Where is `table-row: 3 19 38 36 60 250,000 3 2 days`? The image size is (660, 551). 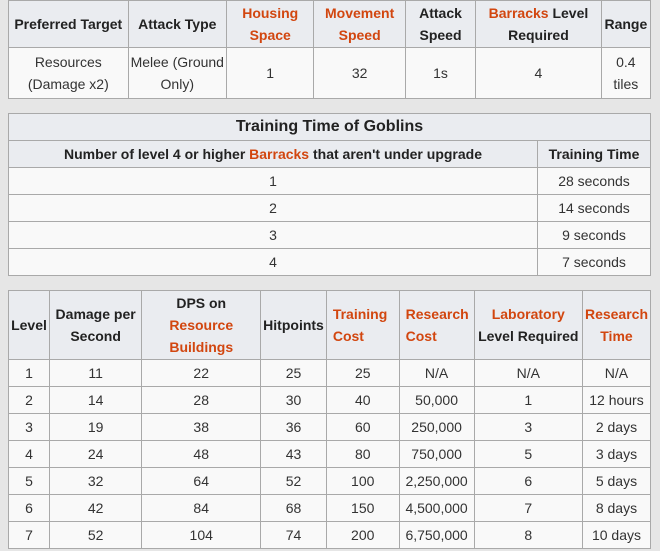
table-row: 3 19 38 36 60 250,000 3 2 days is located at coordinates (330, 427).